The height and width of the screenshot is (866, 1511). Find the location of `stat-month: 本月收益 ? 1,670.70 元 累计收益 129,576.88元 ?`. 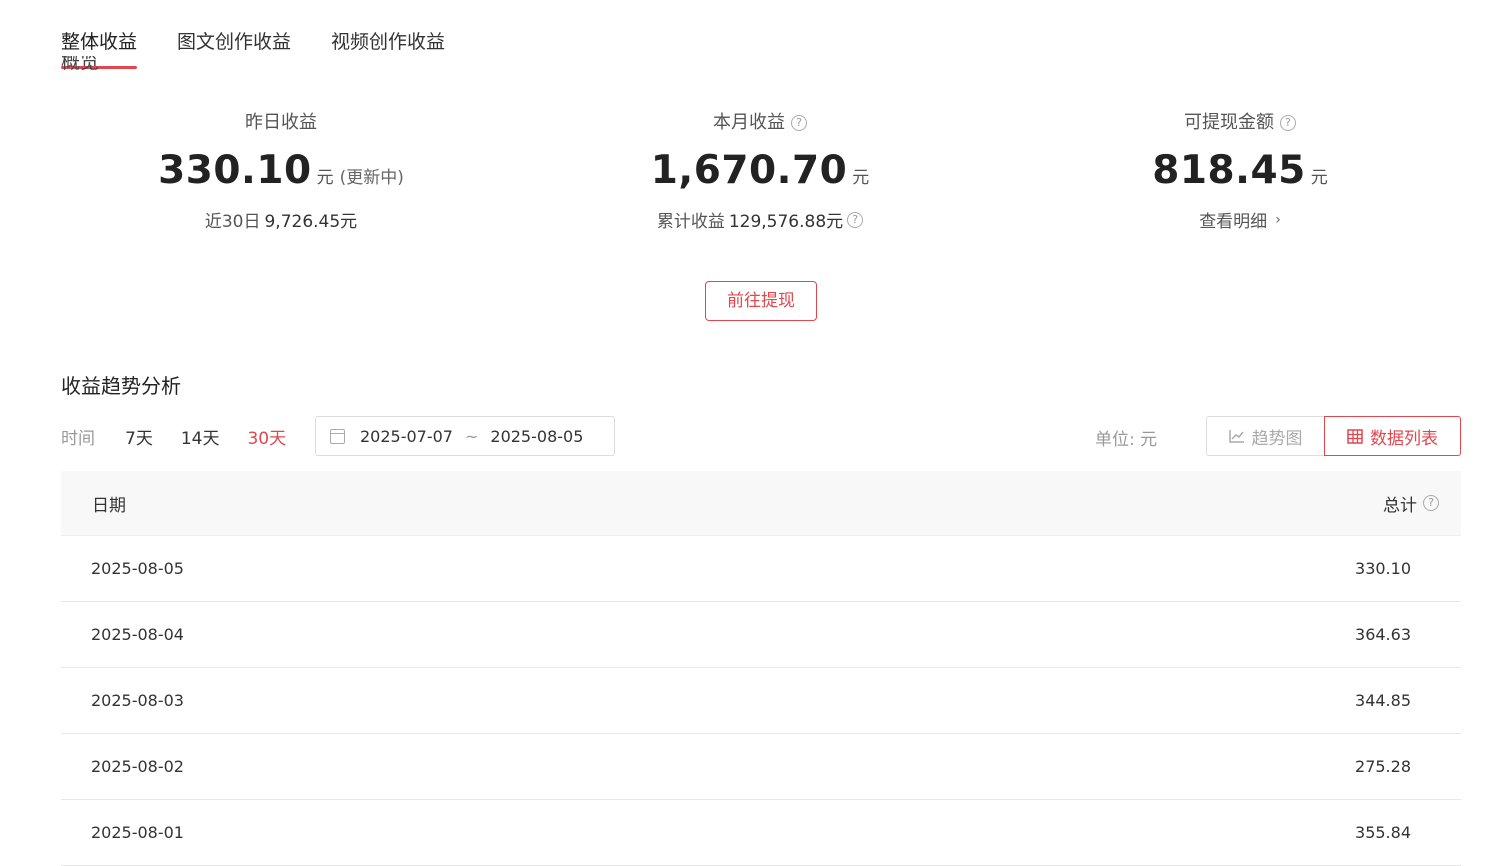

stat-month: 本月收益 ? 1,670.70 元 累计收益 129,576.88元 ? is located at coordinates (760, 171).